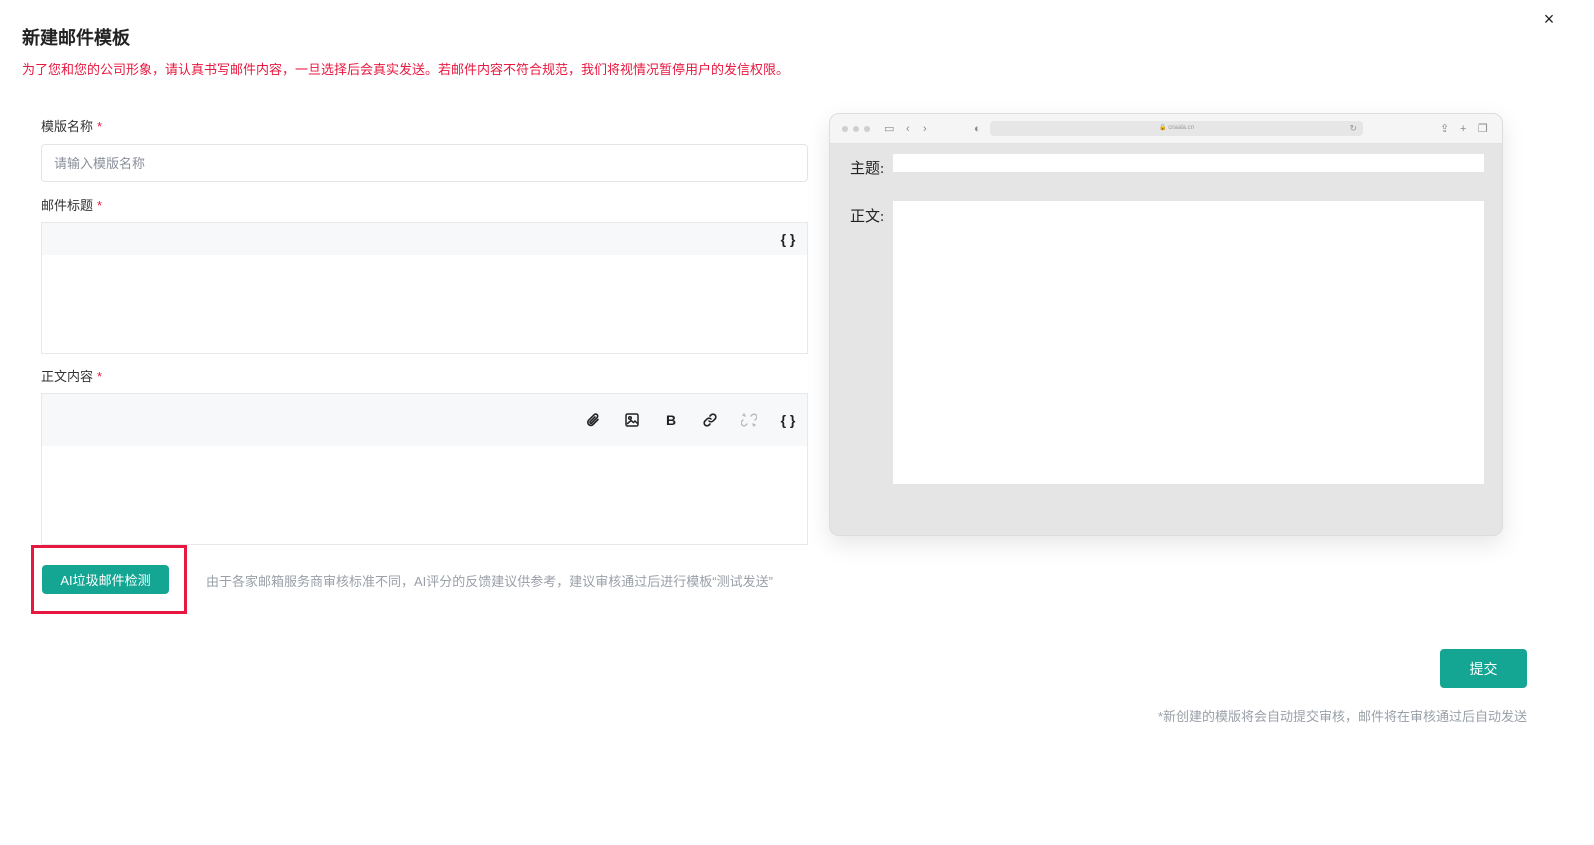 The image size is (1594, 845). Describe the element at coordinates (424, 163) in the screenshot. I see `template-name-input` at that location.